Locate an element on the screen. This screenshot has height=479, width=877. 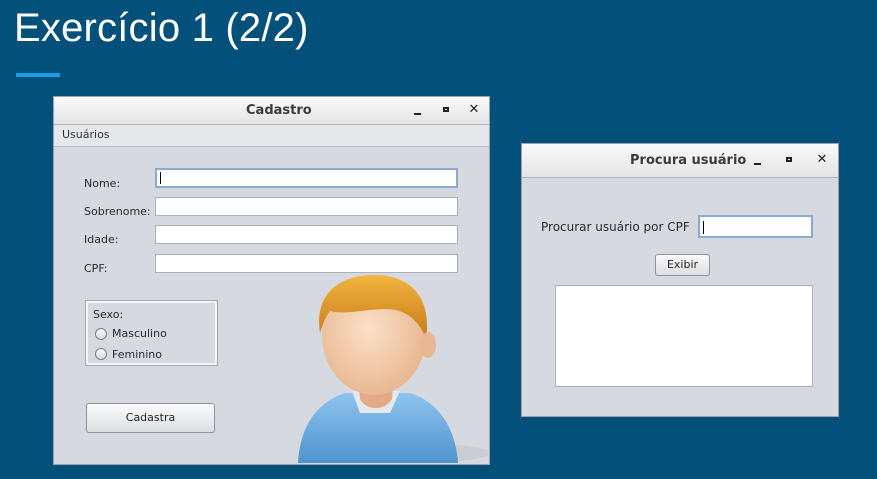
cadastro-titlebar: Cadastro ✕ is located at coordinates (271, 111).